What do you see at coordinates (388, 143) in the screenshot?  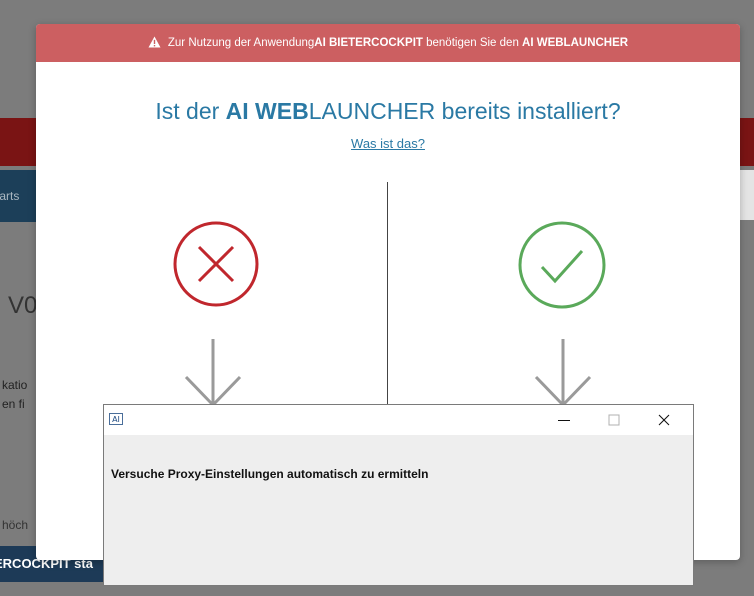 I see `what-is-this-link: Was ist das?` at bounding box center [388, 143].